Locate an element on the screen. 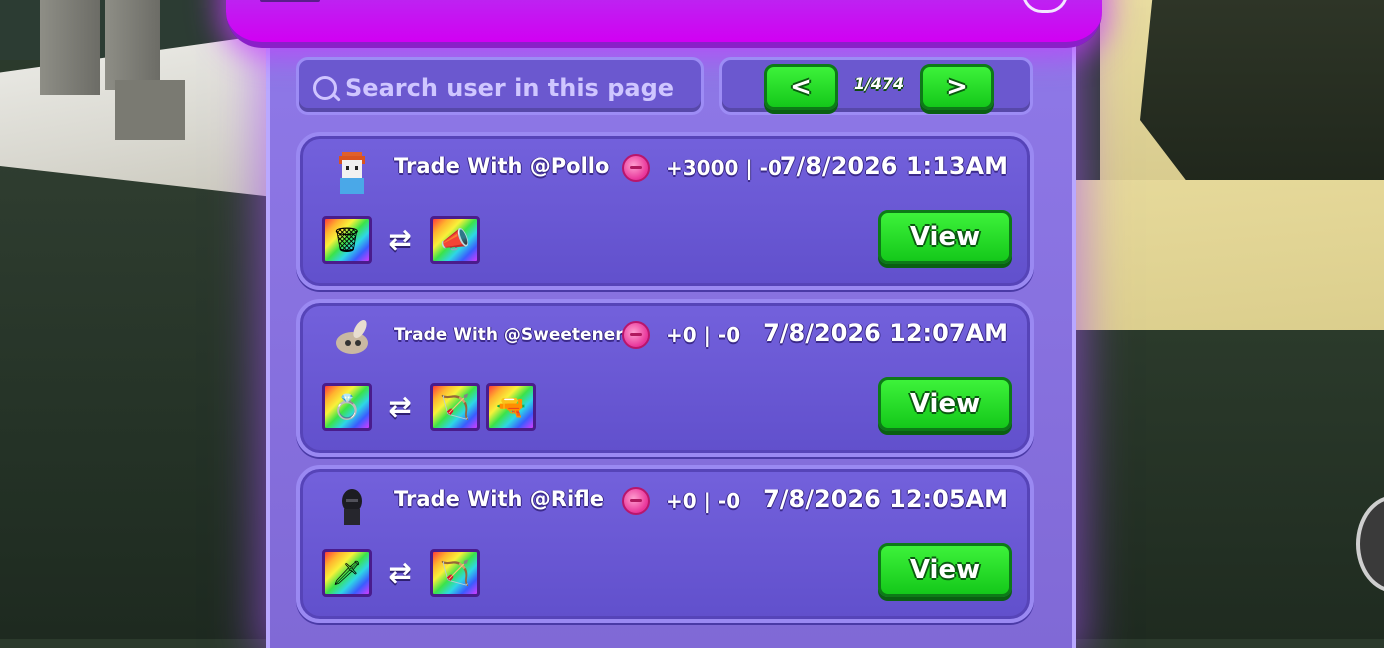 The image size is (1384, 648). trade-gain: +3000 | -0 is located at coordinates (724, 168).